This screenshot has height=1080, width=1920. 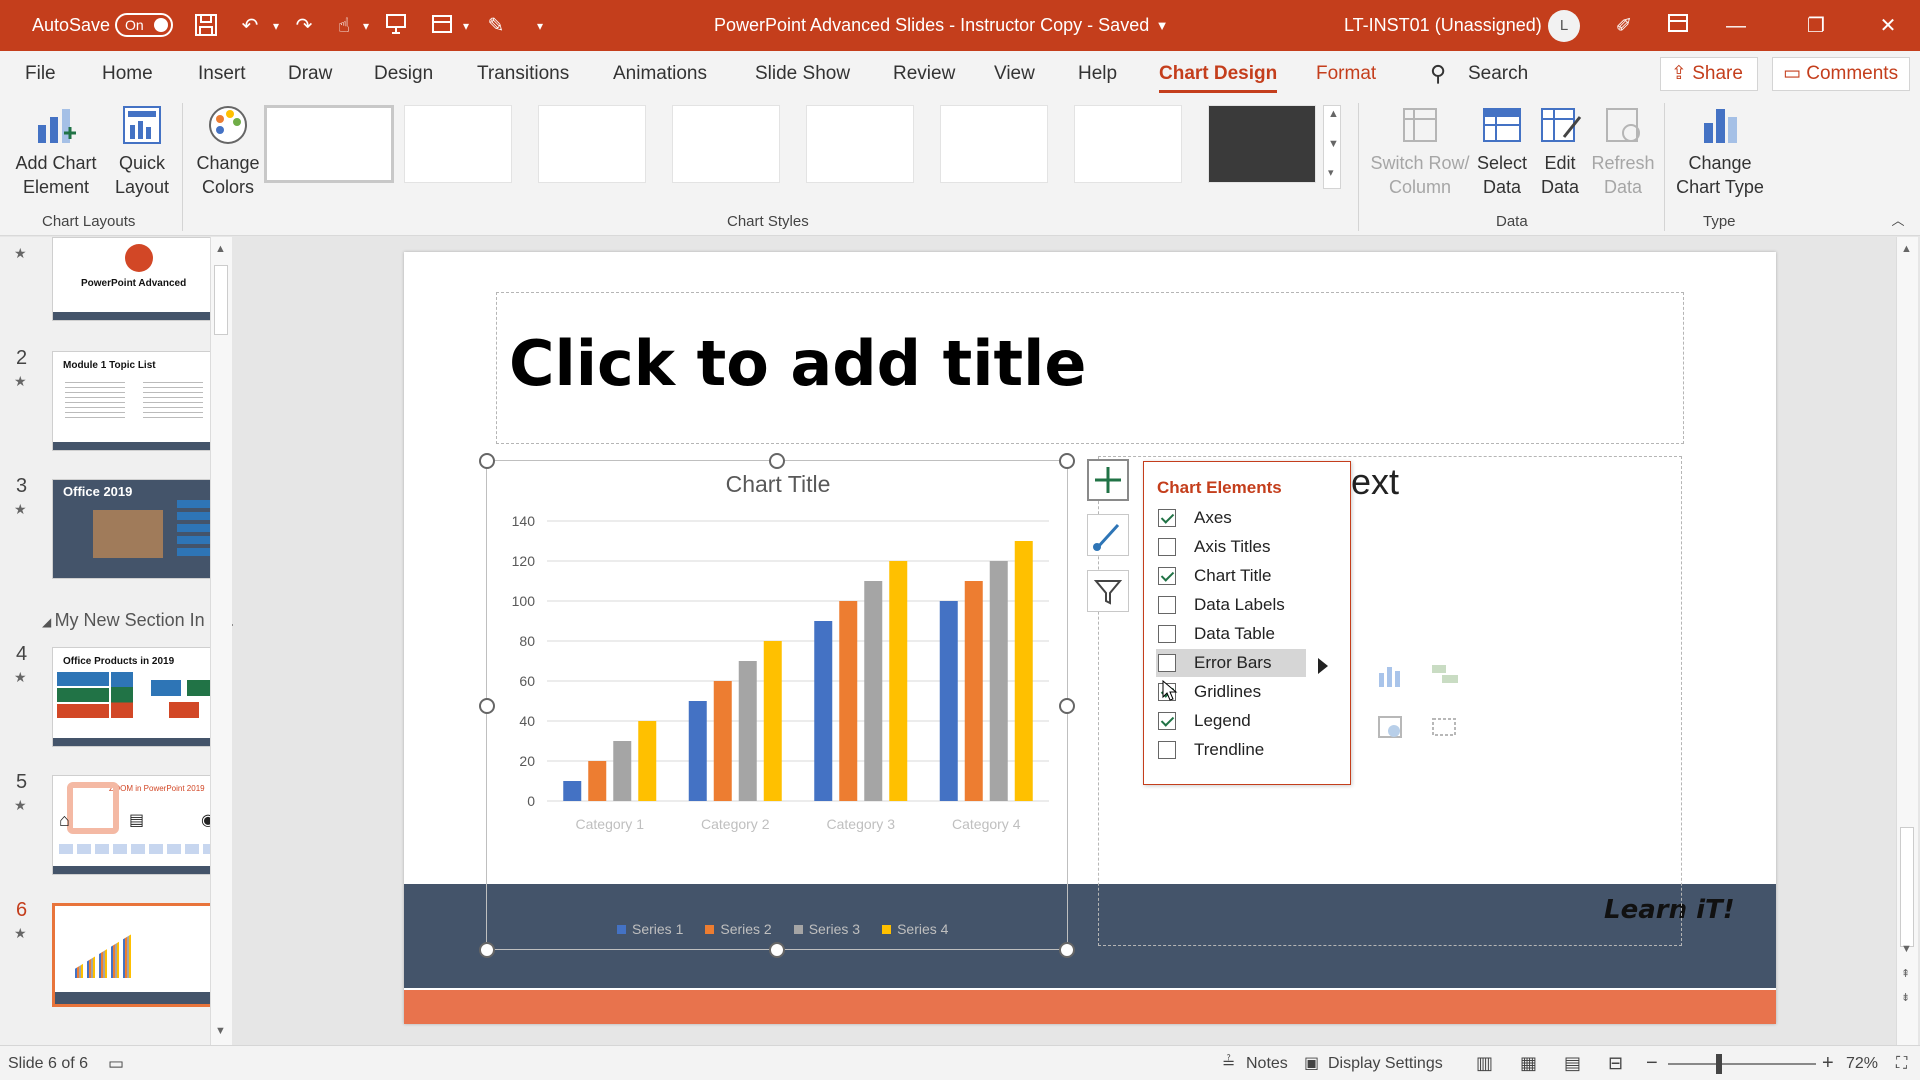 I want to click on previous-slide-icon: ⇞, so click(x=1905, y=973).